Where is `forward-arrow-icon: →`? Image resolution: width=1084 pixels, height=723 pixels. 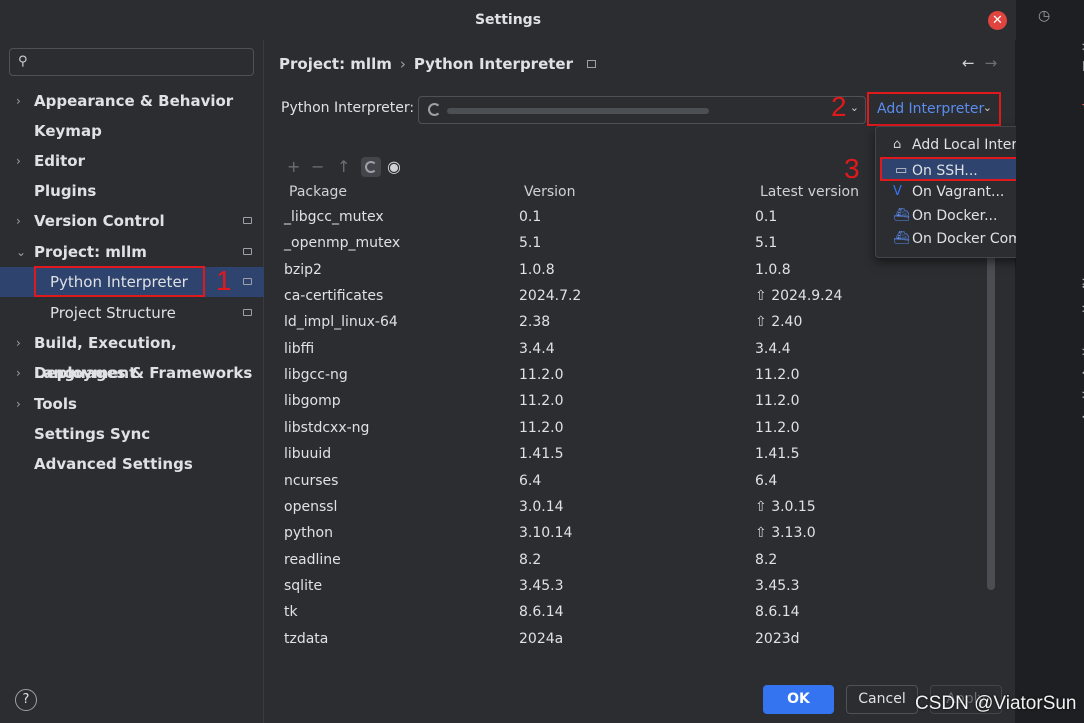
forward-arrow-icon: → is located at coordinates (991, 63).